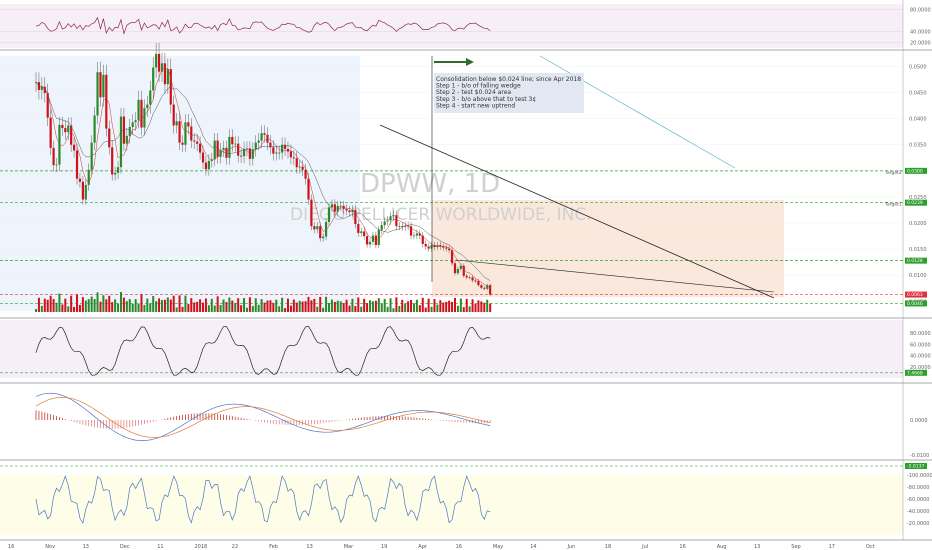 This screenshot has height=550, width=932. What do you see at coordinates (201, 547) in the screenshot?
I see `date-axis-label: 2018` at bounding box center [201, 547].